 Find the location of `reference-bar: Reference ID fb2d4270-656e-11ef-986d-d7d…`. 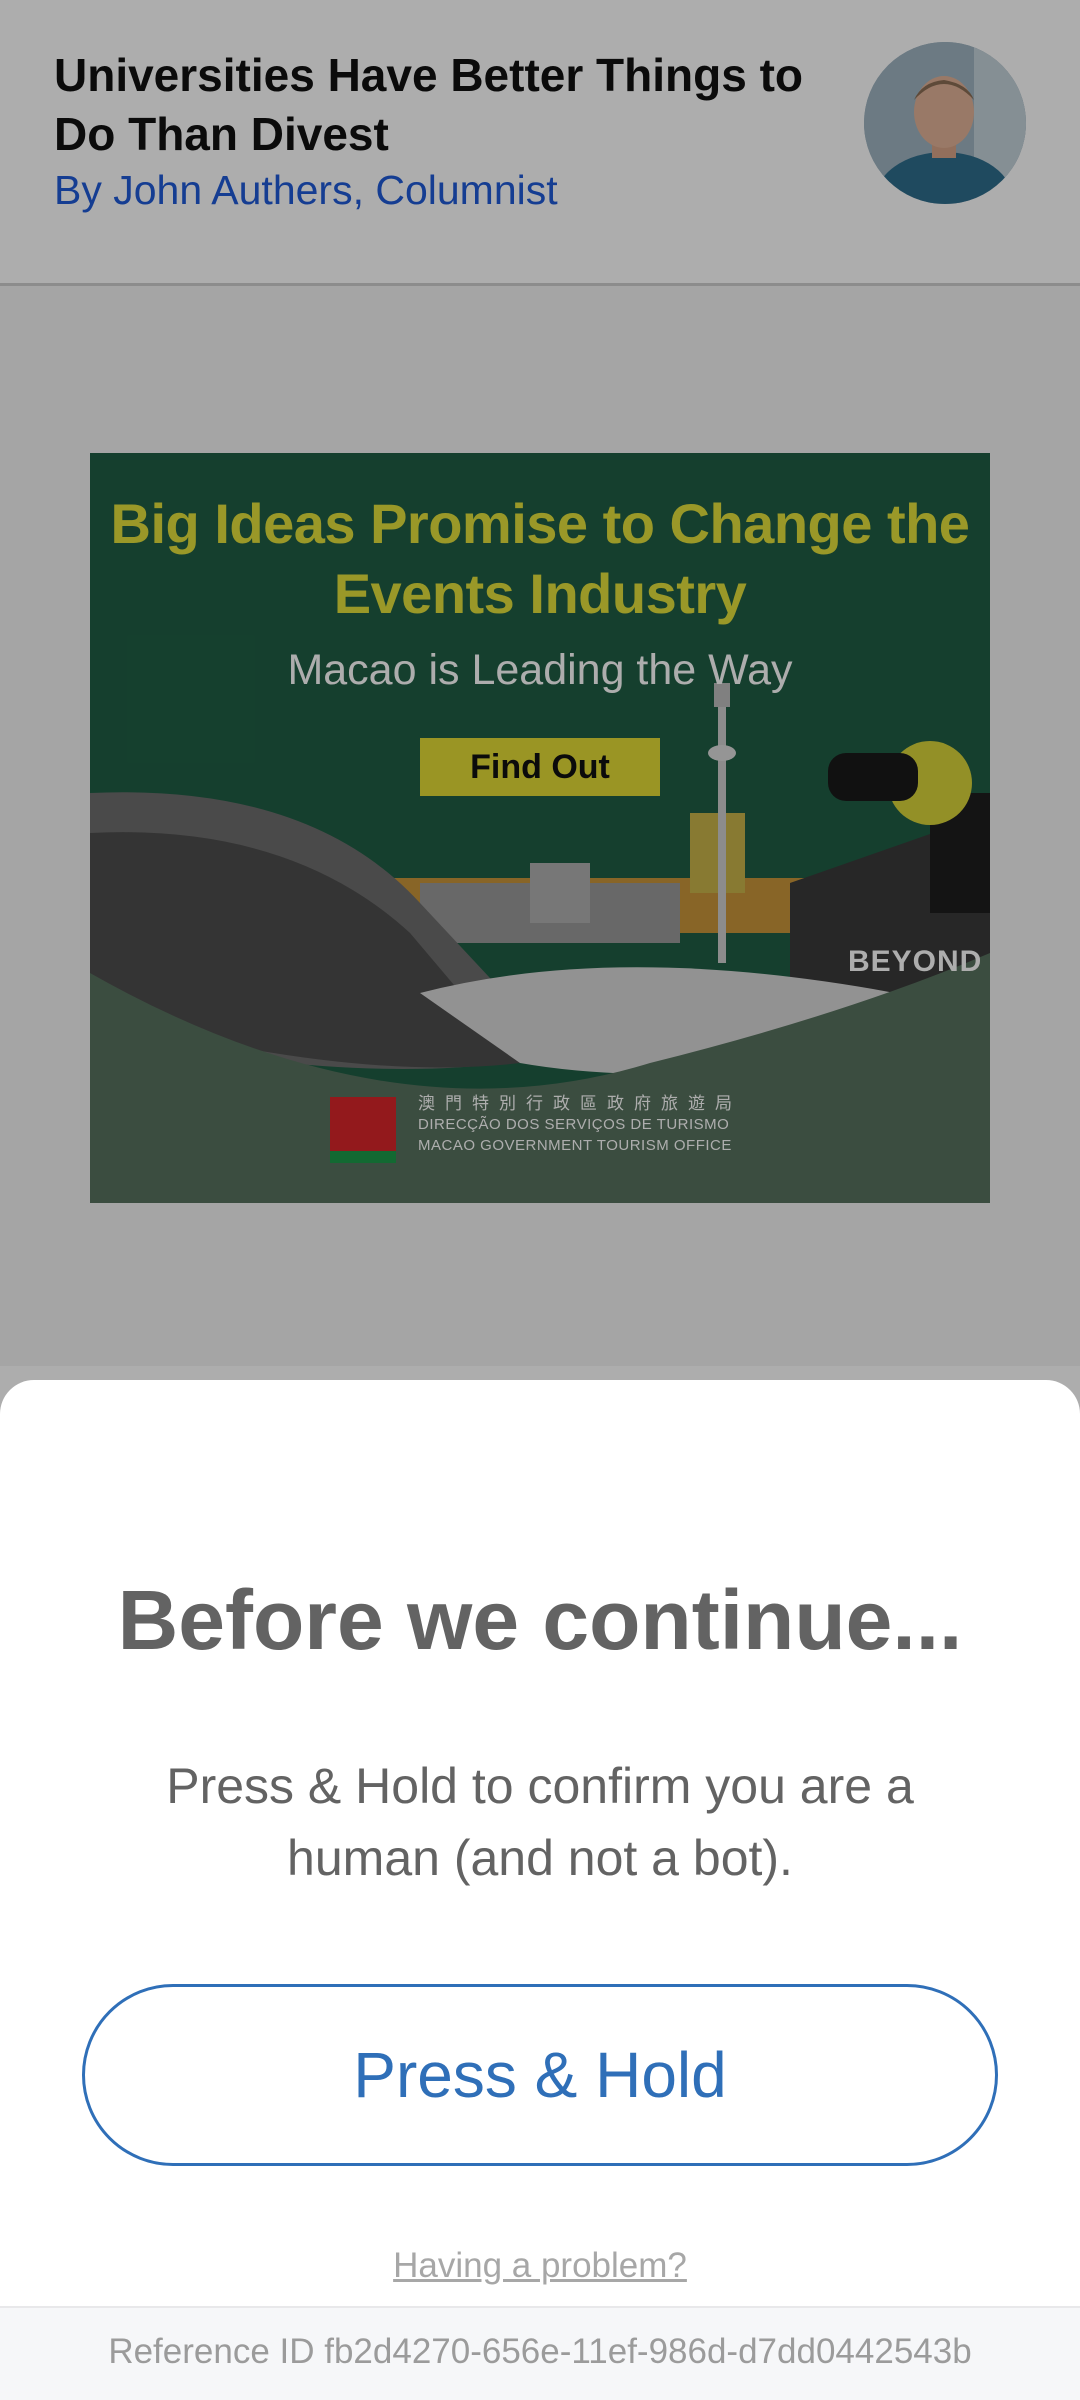

reference-bar: Reference ID fb2d4270-656e-11ef-986d-d7d… is located at coordinates (540, 2353).